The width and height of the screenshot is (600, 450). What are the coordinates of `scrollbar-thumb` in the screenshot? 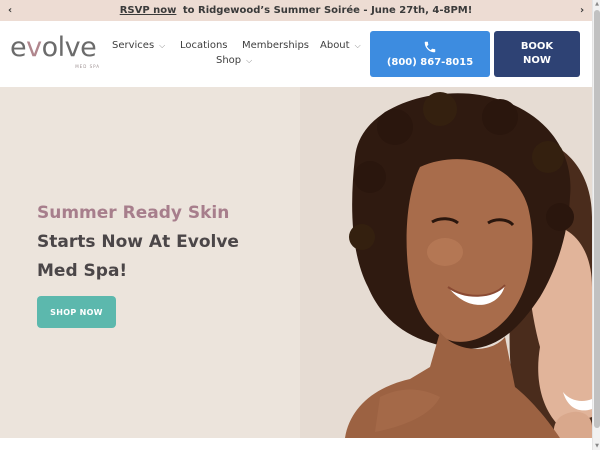 It's located at (597, 219).